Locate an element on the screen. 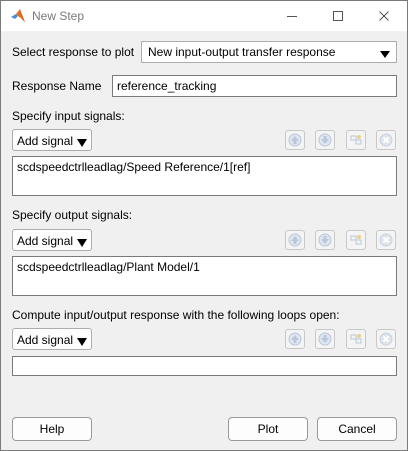 The image size is (408, 451). response-select-label: Select response to plot is located at coordinates (73, 52).